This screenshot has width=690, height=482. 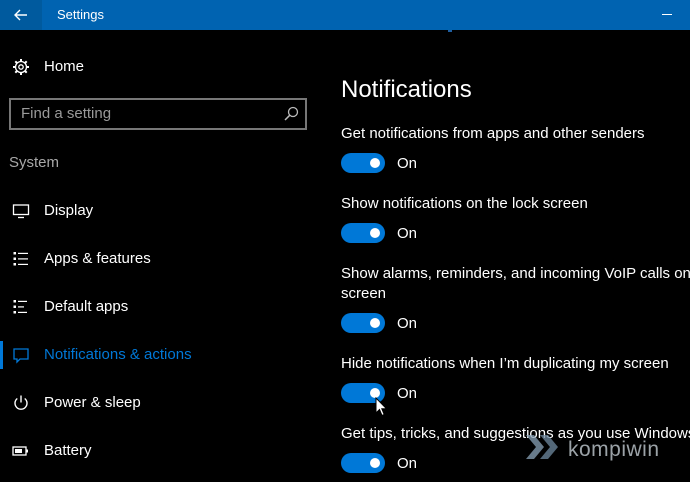 I want to click on sidebar-item-label: Battery, so click(x=68, y=450).